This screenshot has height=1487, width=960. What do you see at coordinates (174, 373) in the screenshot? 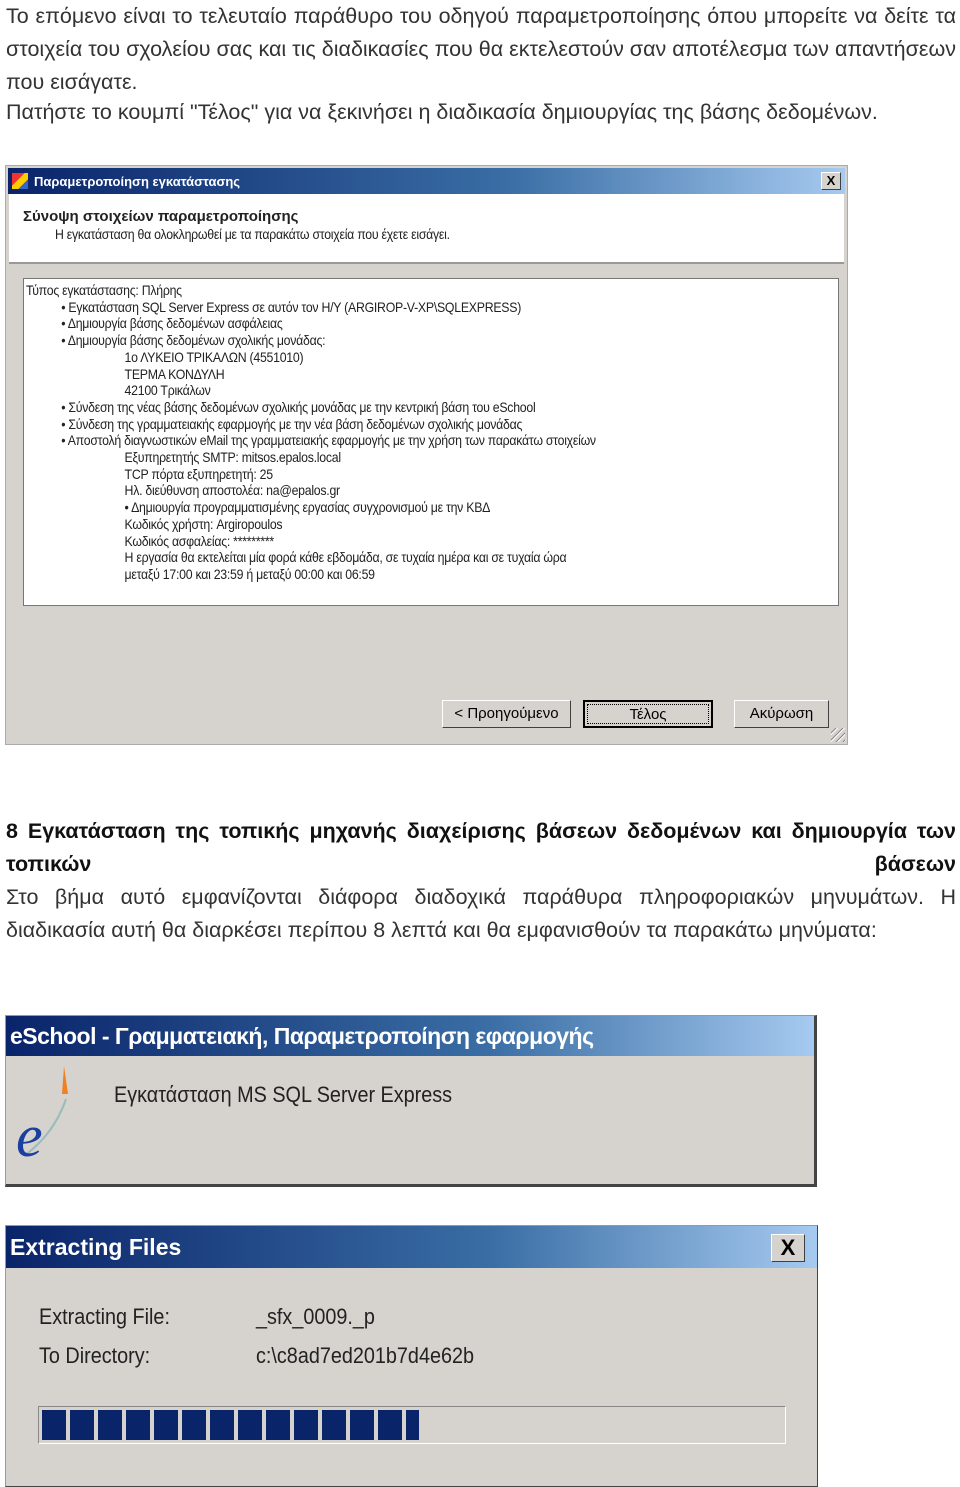
I see `summary-line: ΤΕΡΜΑ ΚΟΝΔΥΛΗ` at bounding box center [174, 373].